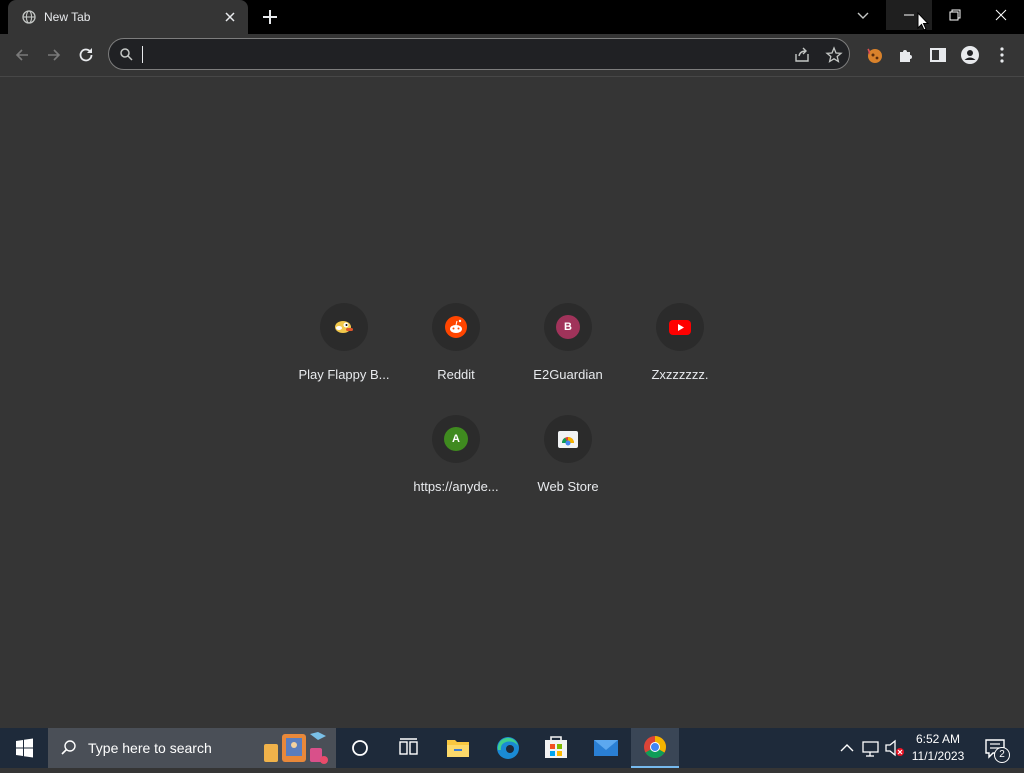 The image size is (1024, 773). Describe the element at coordinates (863, 15) in the screenshot. I see `tab-search-chevron-icon` at that location.